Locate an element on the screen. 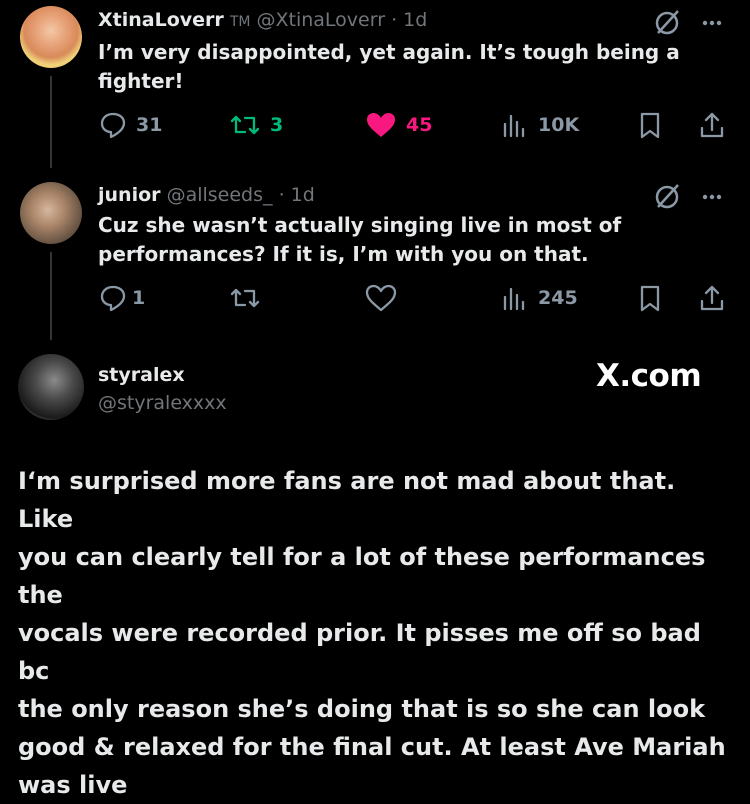 The width and height of the screenshot is (750, 804). reply-button: 1 is located at coordinates (121, 298).